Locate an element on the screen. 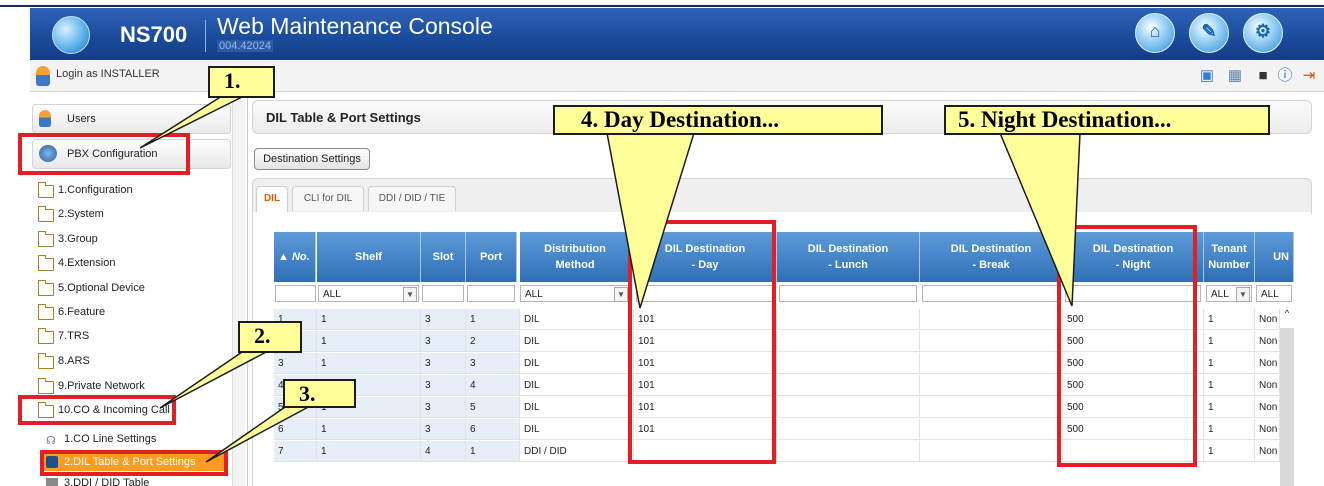 The height and width of the screenshot is (486, 1324). callout-4-pointer is located at coordinates (651, 220).